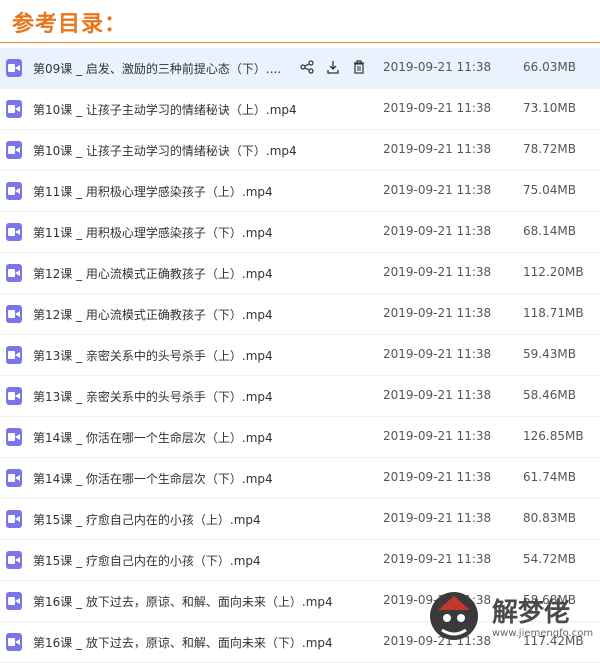  Describe the element at coordinates (549, 67) in the screenshot. I see `file-size: 66.03MB` at that location.